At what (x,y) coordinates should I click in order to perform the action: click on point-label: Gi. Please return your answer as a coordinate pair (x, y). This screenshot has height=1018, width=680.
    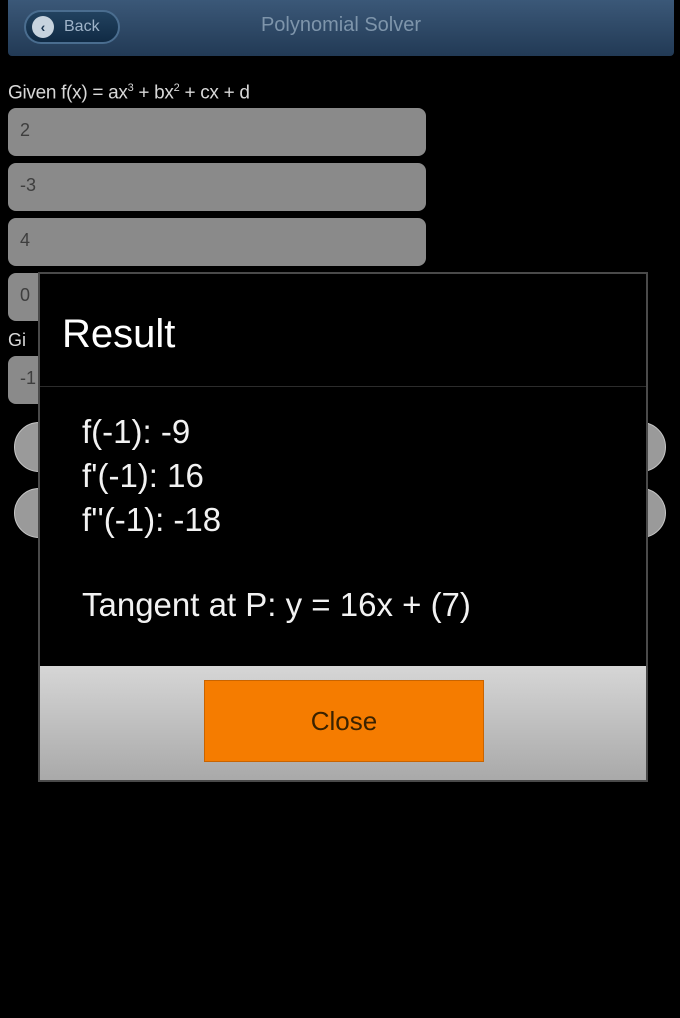
    Looking at the image, I should click on (17, 340).